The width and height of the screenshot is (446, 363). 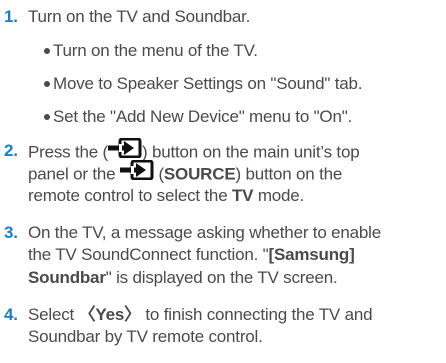 What do you see at coordinates (11, 314) in the screenshot?
I see `step-number: 4.` at bounding box center [11, 314].